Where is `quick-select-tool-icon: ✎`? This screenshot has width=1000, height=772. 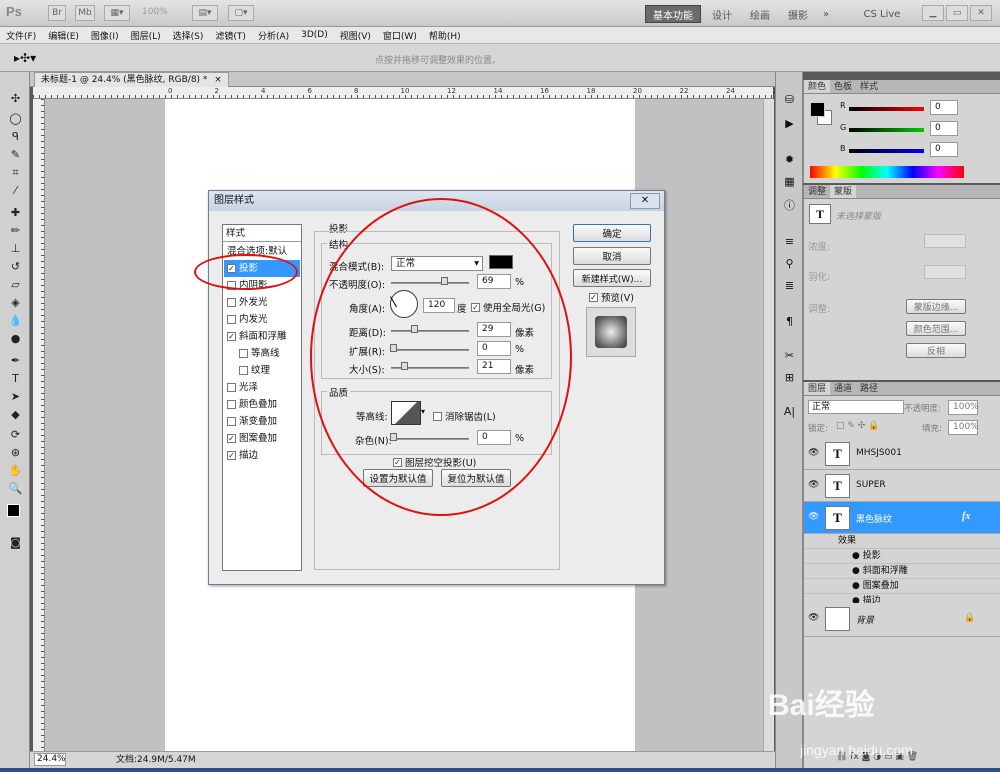 quick-select-tool-icon: ✎ is located at coordinates (15, 154).